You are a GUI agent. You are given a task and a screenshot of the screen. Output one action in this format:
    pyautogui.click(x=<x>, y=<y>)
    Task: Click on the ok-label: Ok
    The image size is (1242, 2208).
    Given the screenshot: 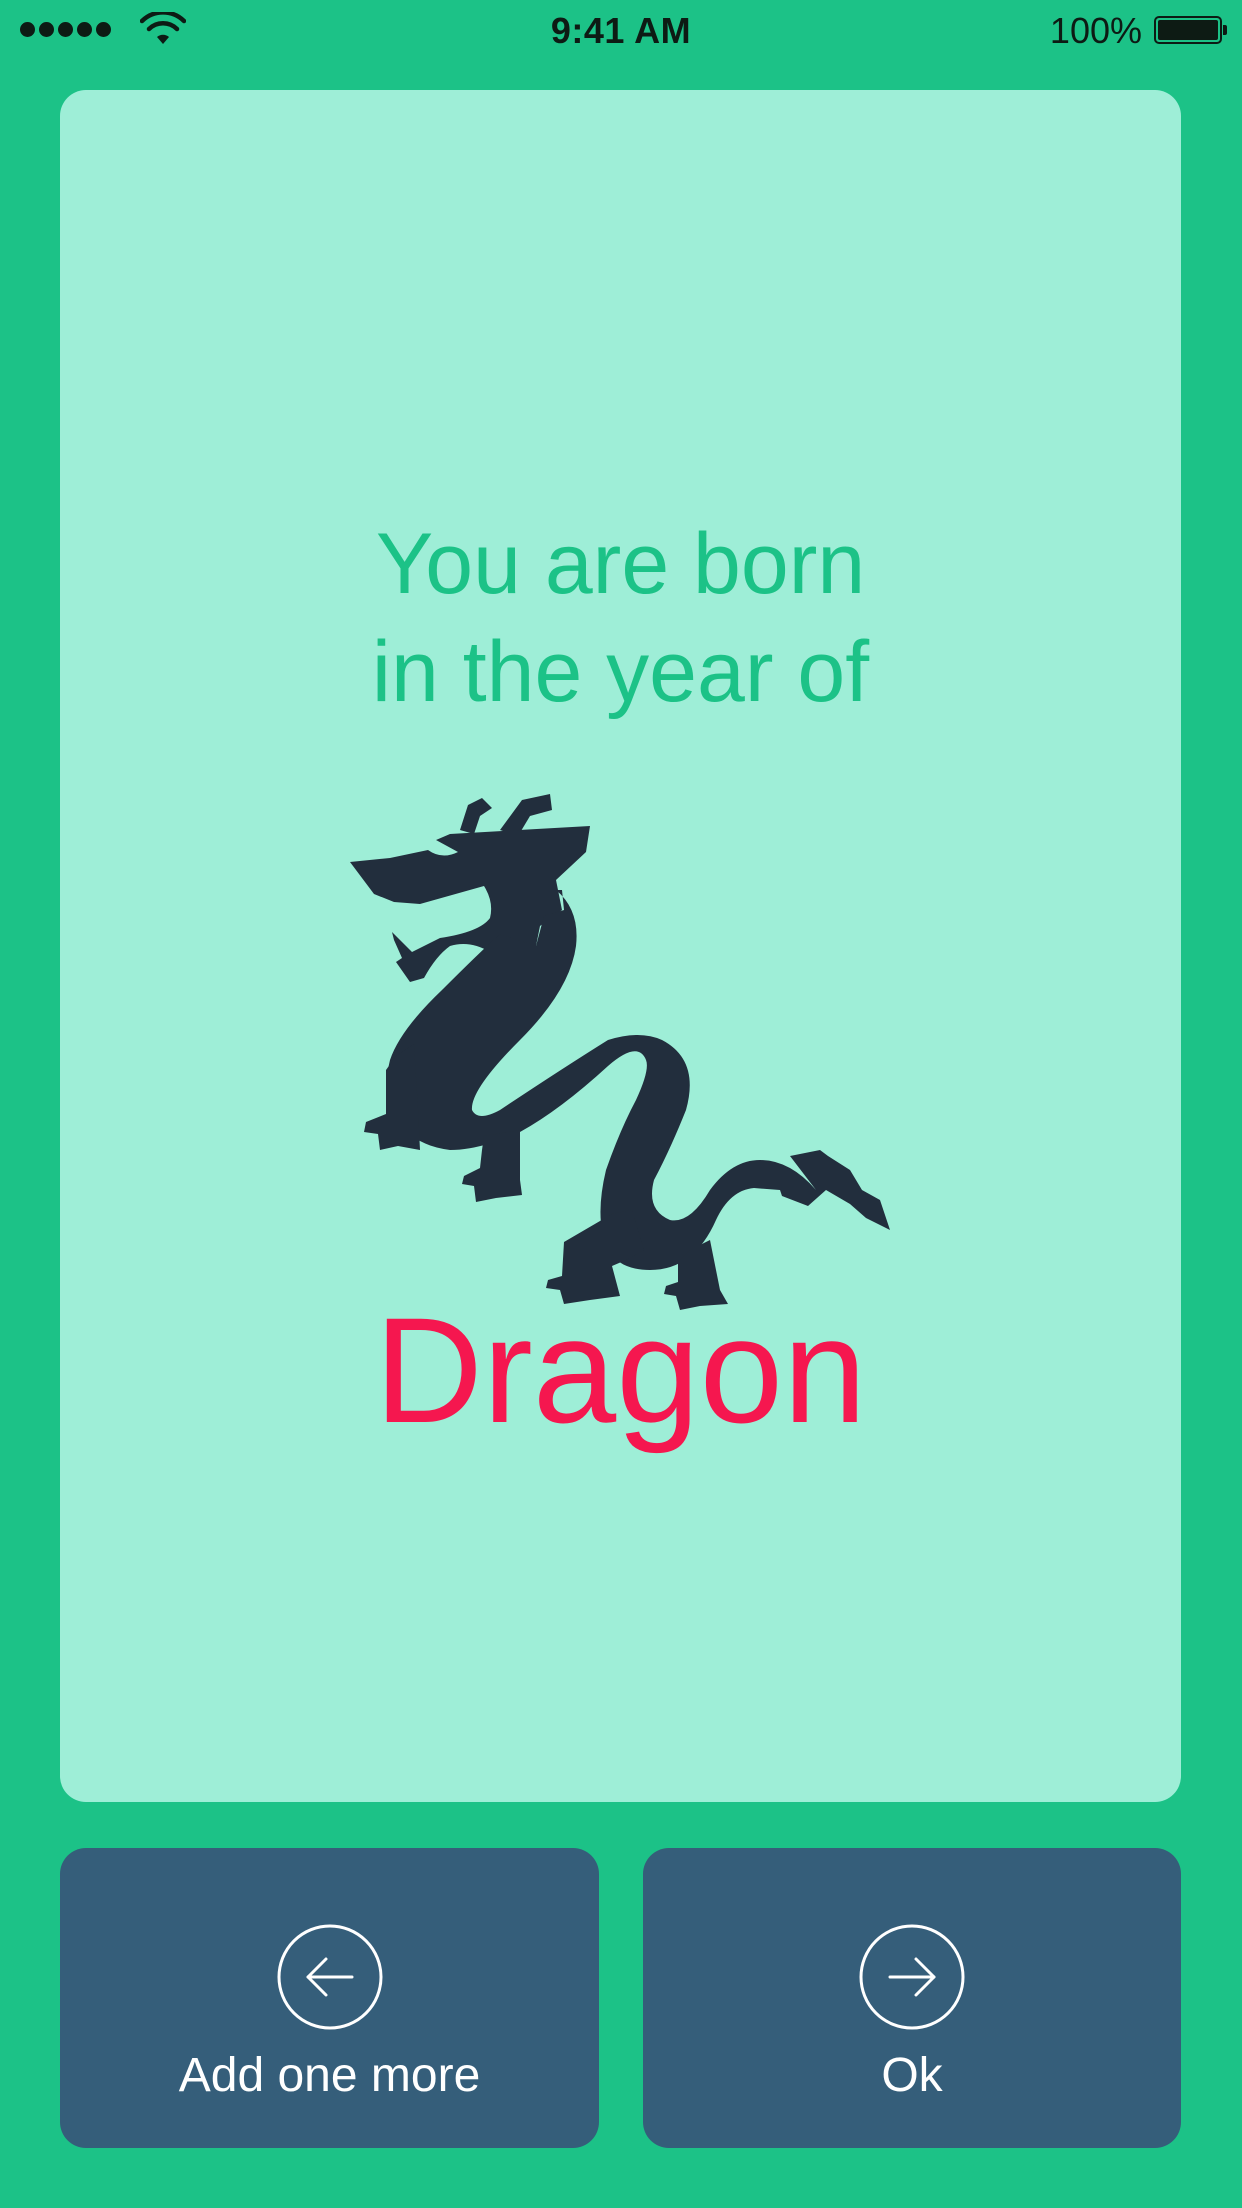 What is the action you would take?
    pyautogui.click(x=912, y=2075)
    